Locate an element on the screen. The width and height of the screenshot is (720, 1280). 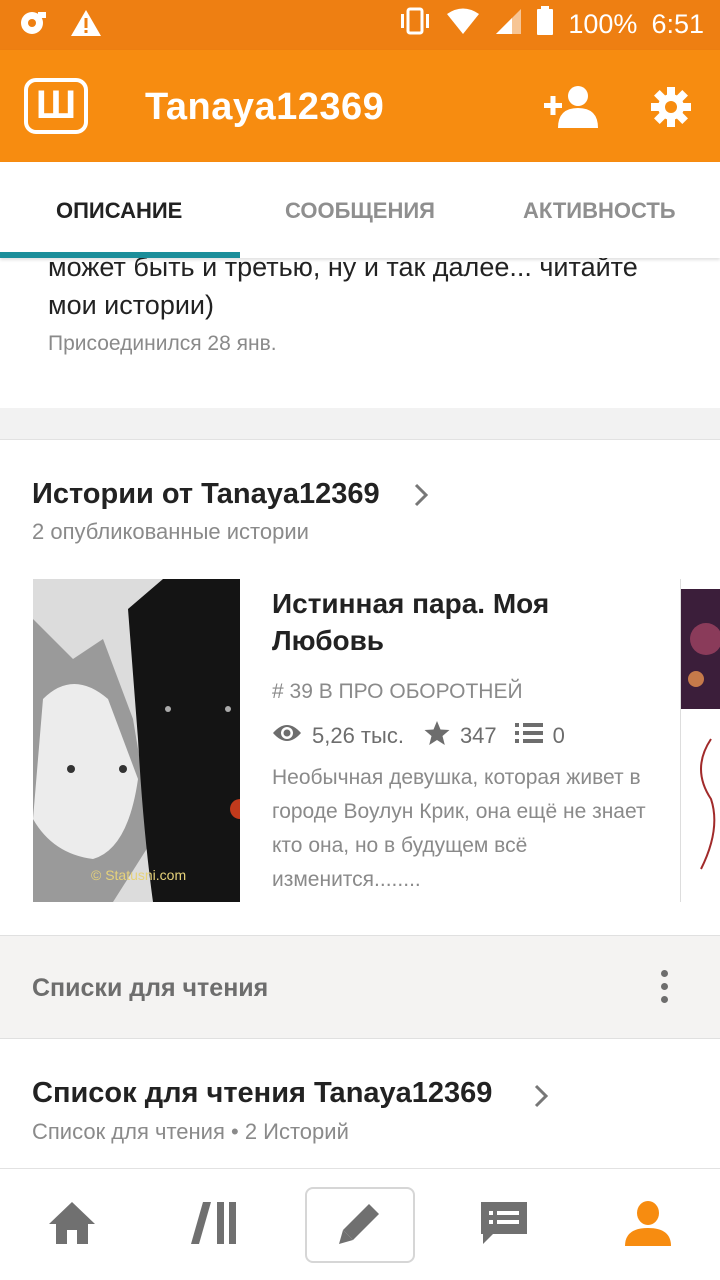
tab-messages: СООБЩЕНИЯ is located at coordinates (360, 211).